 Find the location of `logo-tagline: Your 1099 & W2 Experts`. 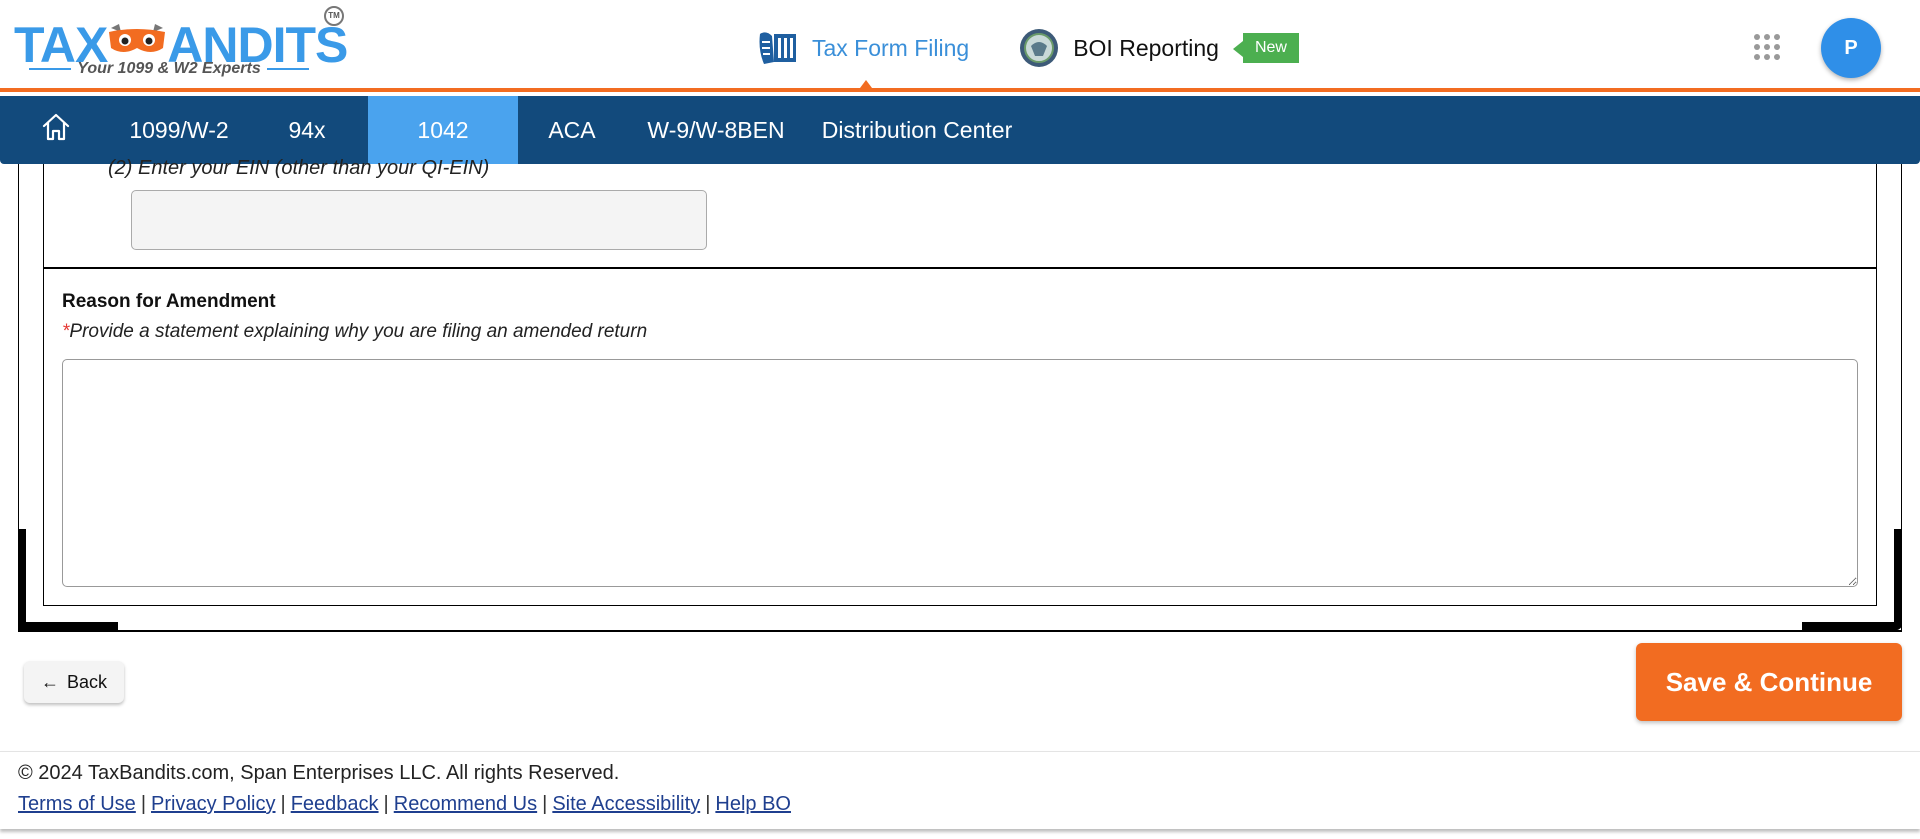

logo-tagline: Your 1099 & W2 Experts is located at coordinates (169, 69).